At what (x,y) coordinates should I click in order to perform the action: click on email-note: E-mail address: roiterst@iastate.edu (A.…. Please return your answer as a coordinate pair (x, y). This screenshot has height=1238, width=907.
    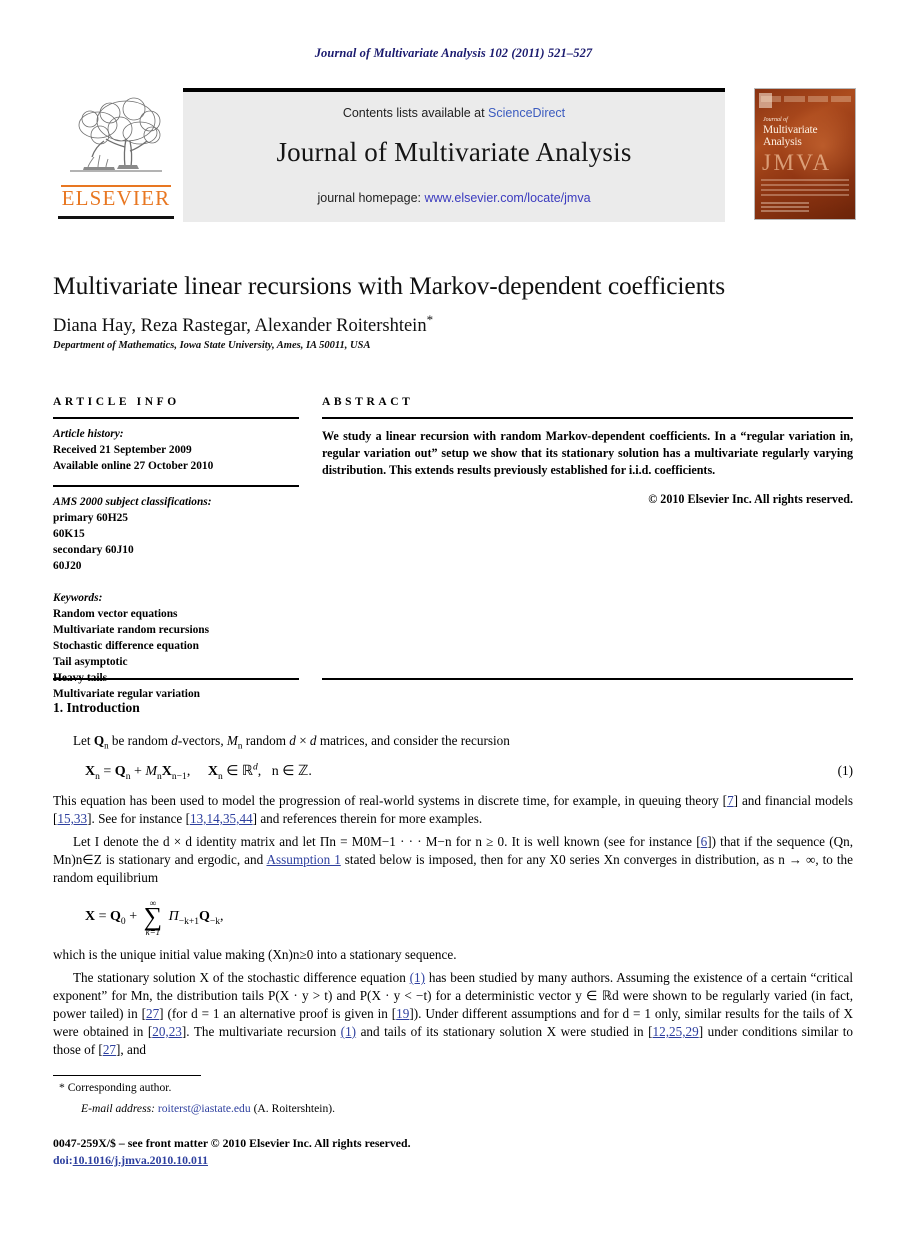
    Looking at the image, I should click on (453, 1109).